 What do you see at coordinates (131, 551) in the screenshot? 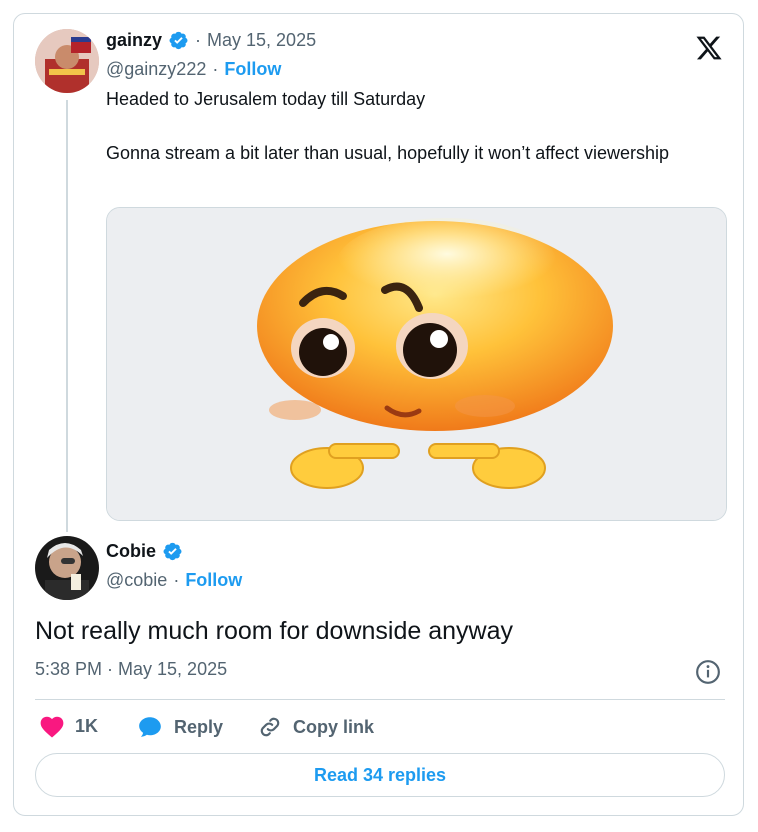
I see `author-name: Cobie` at bounding box center [131, 551].